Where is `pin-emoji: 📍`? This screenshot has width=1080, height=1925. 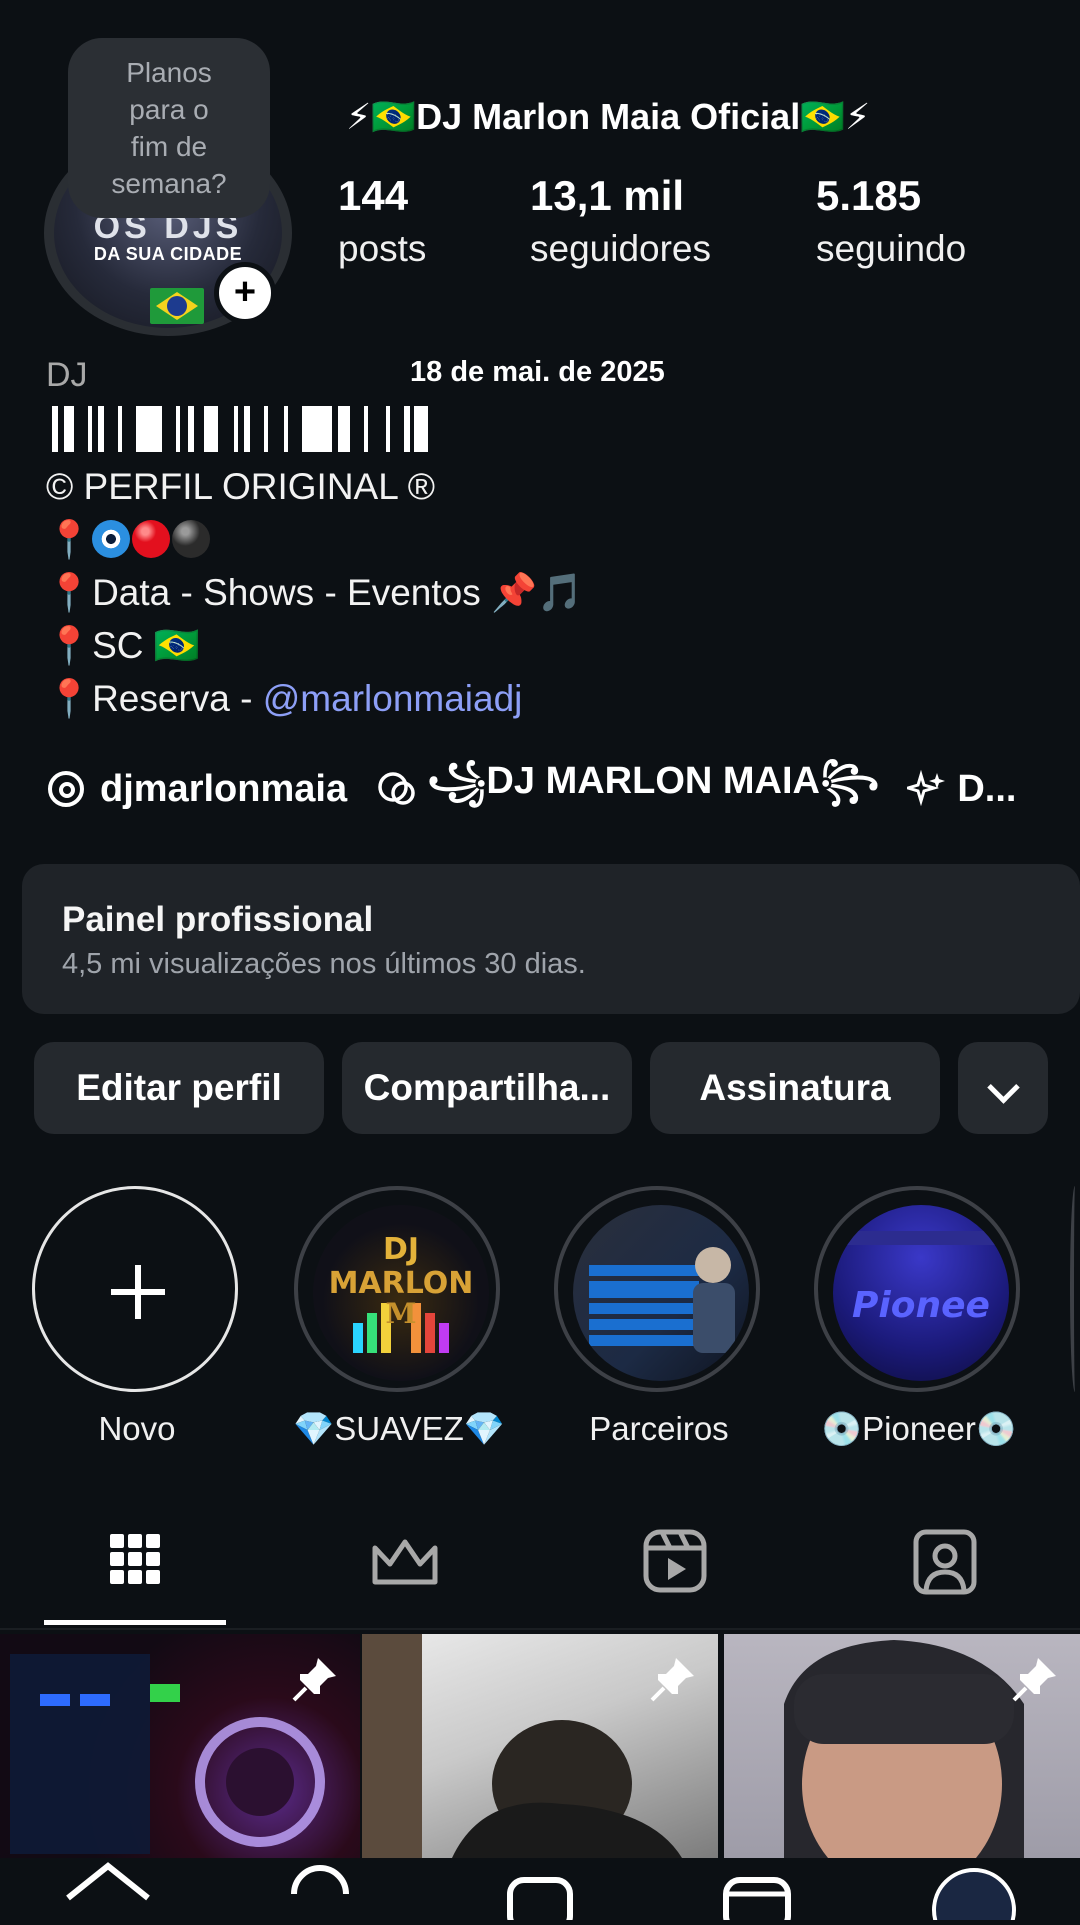 pin-emoji: 📍 is located at coordinates (69, 539).